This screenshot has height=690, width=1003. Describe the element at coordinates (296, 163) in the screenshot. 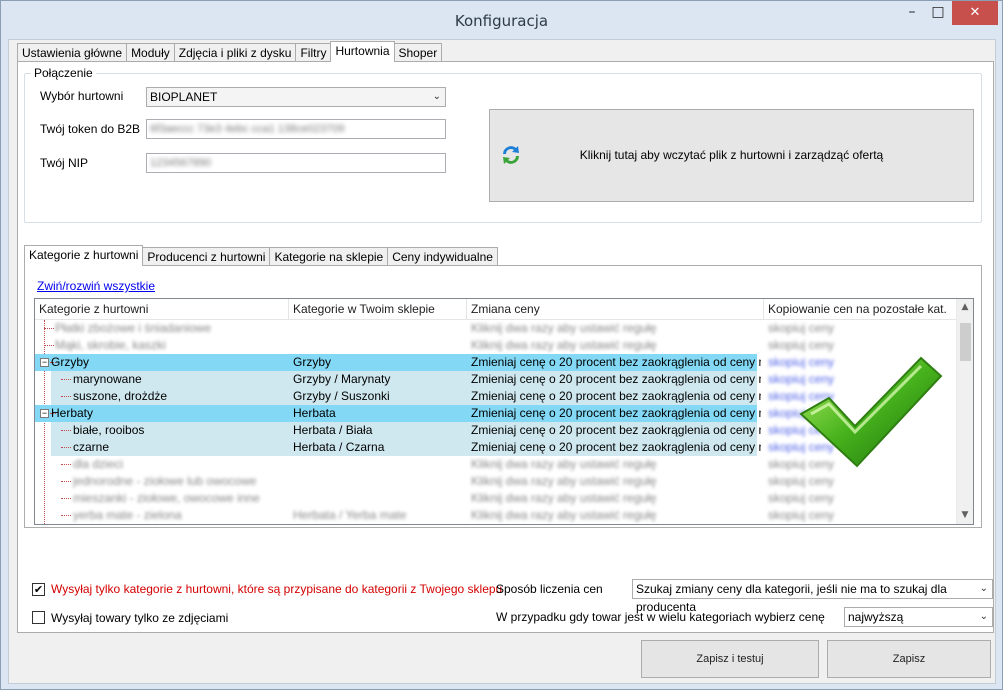

I see `nip-field: 1234567890` at that location.